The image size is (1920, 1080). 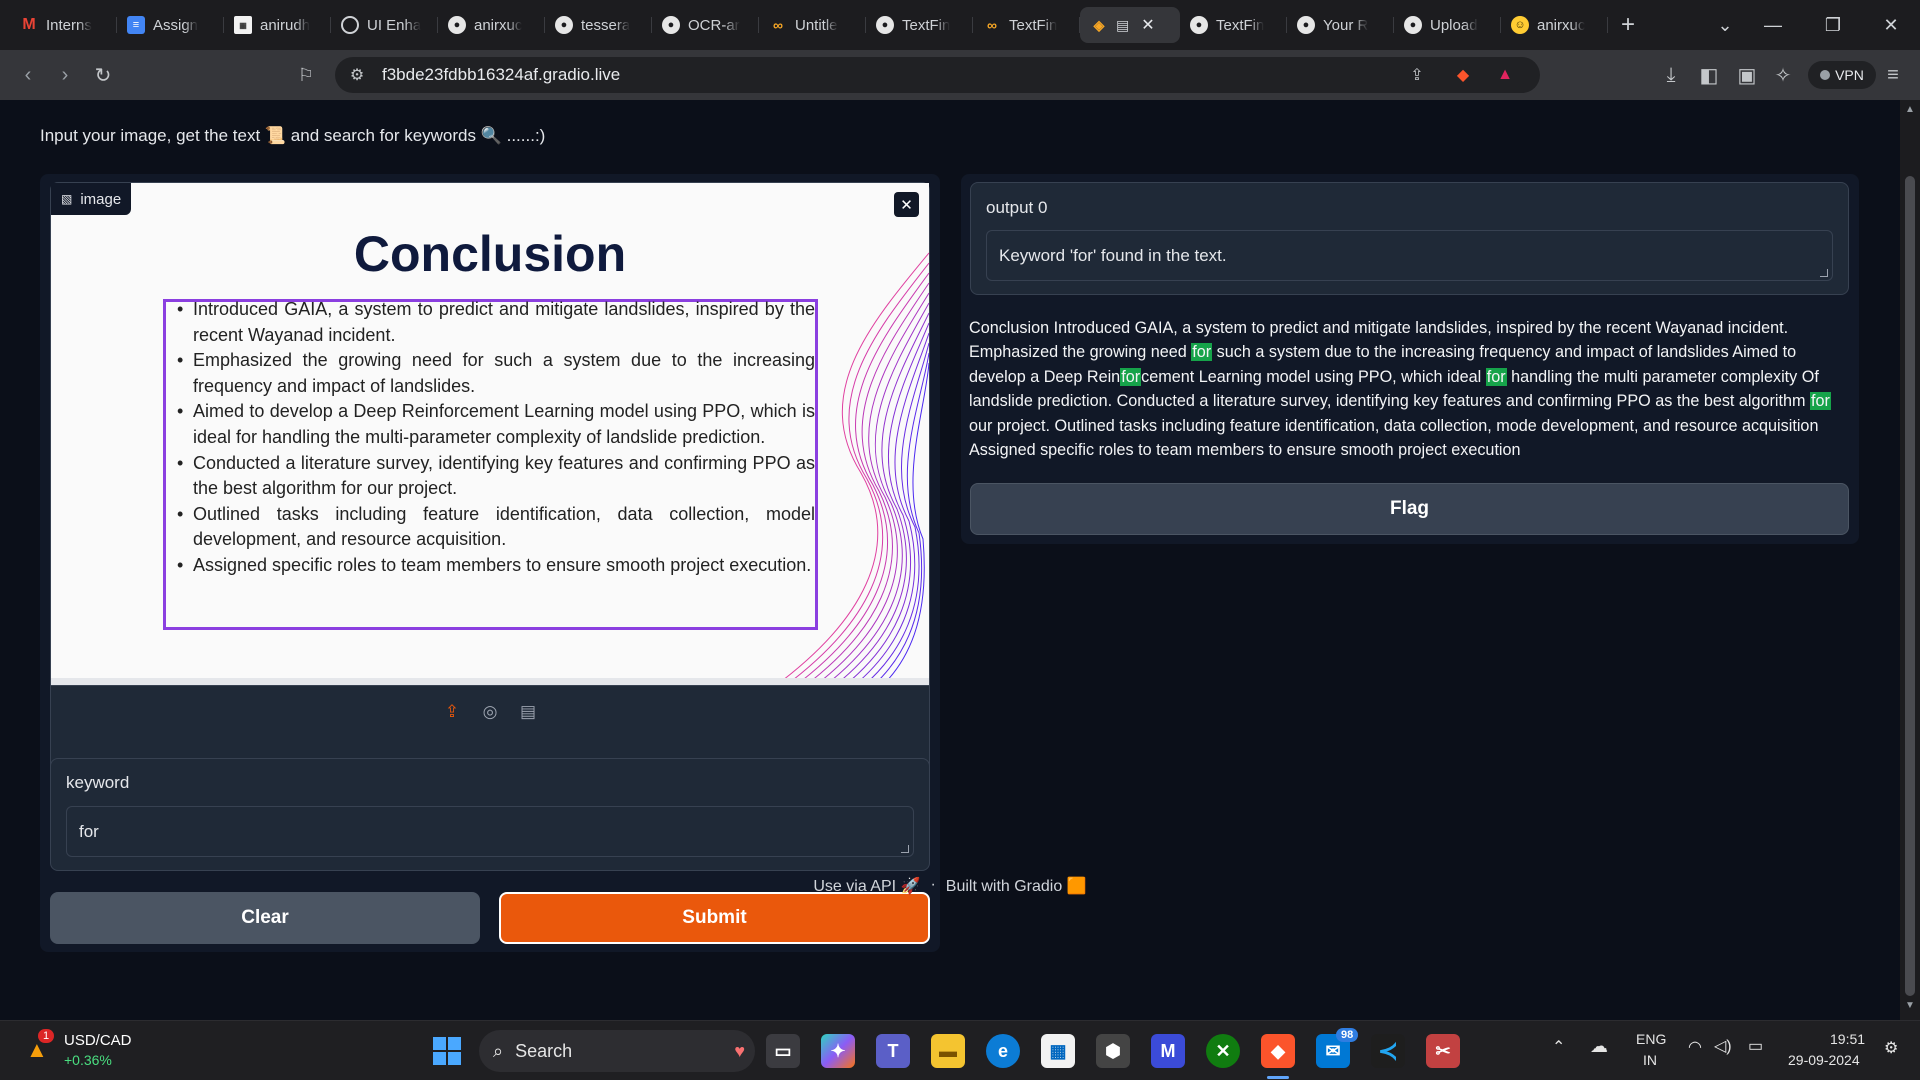 What do you see at coordinates (1278, 1077) in the screenshot?
I see `active-app-indicator` at bounding box center [1278, 1077].